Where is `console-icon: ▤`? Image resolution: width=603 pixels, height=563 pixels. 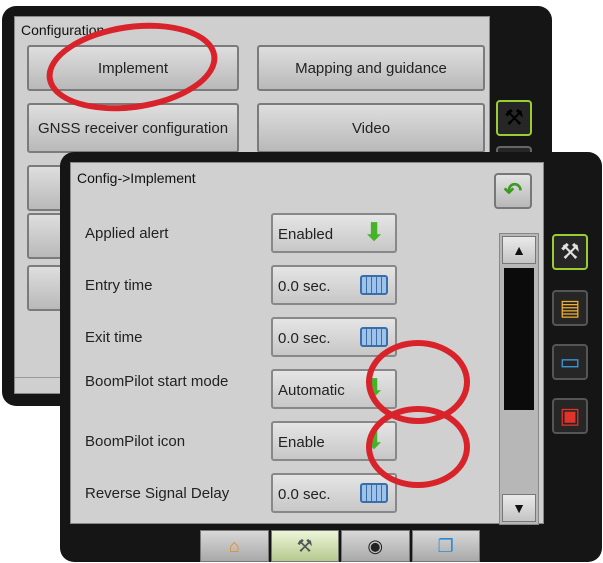 console-icon: ▤ is located at coordinates (570, 307).